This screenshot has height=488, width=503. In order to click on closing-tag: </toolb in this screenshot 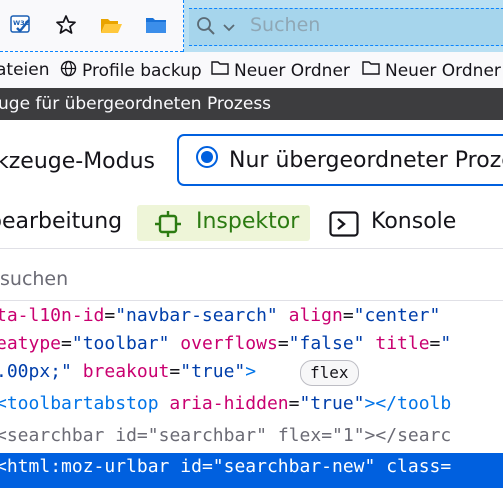, I will do `click(413, 403)`.